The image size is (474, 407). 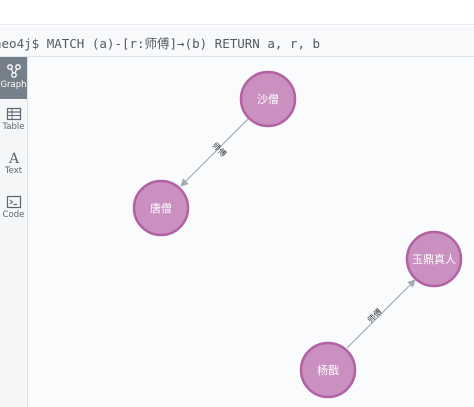 I want to click on node-label: 沙僧, so click(x=268, y=99).